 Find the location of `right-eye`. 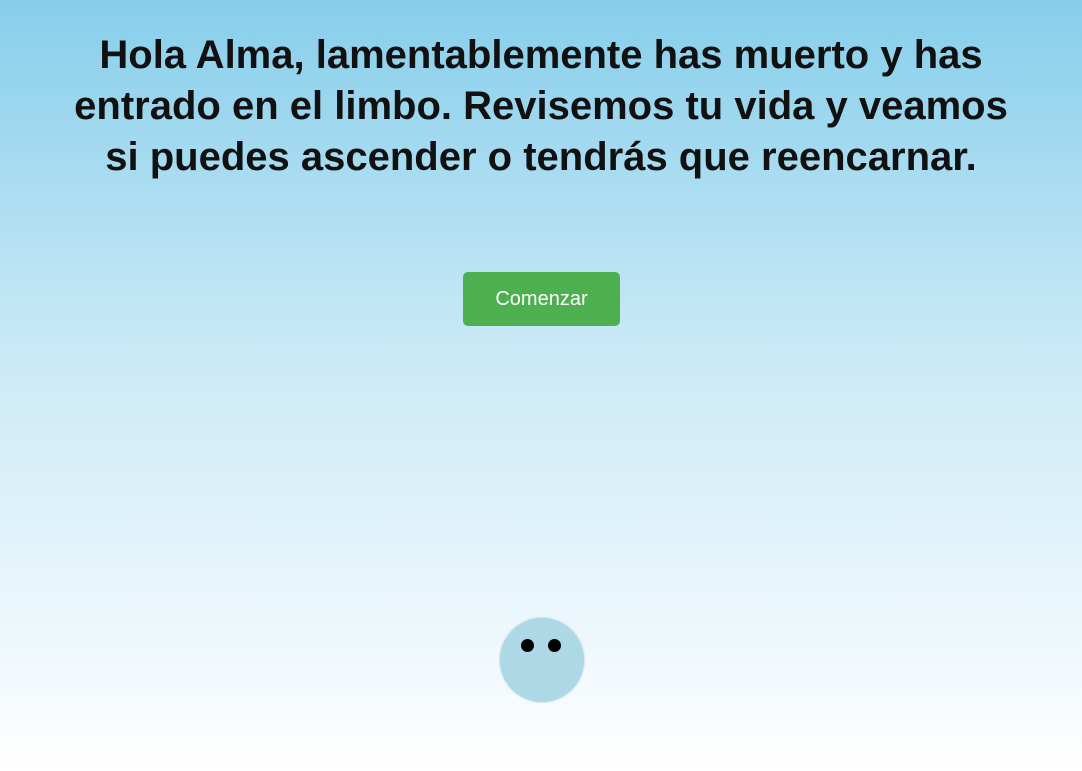

right-eye is located at coordinates (554, 645).